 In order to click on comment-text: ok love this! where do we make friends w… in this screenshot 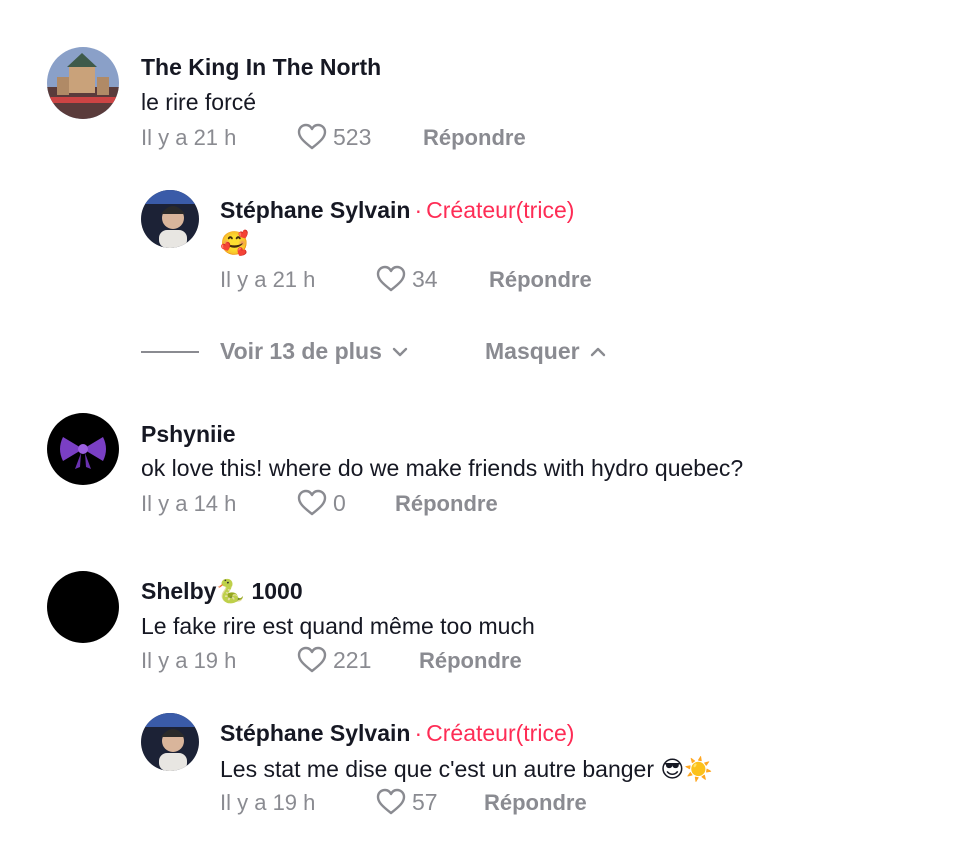, I will do `click(442, 468)`.